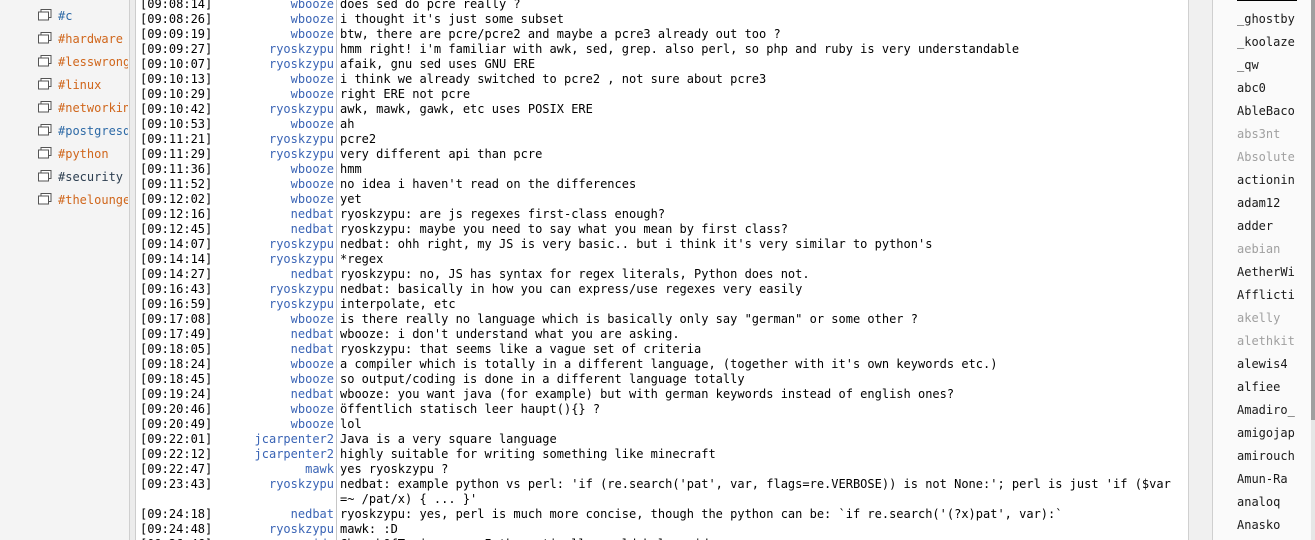  I want to click on channel-item: #security, so click(83, 177).